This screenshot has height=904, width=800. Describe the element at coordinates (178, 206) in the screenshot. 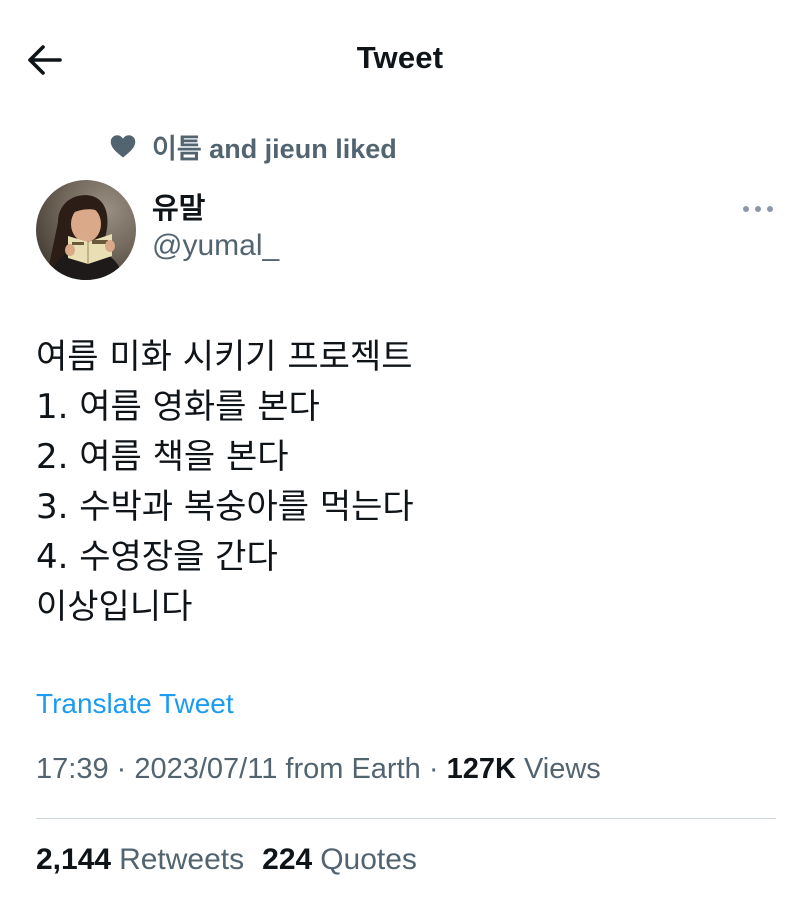

I see `author-name: 유말` at that location.